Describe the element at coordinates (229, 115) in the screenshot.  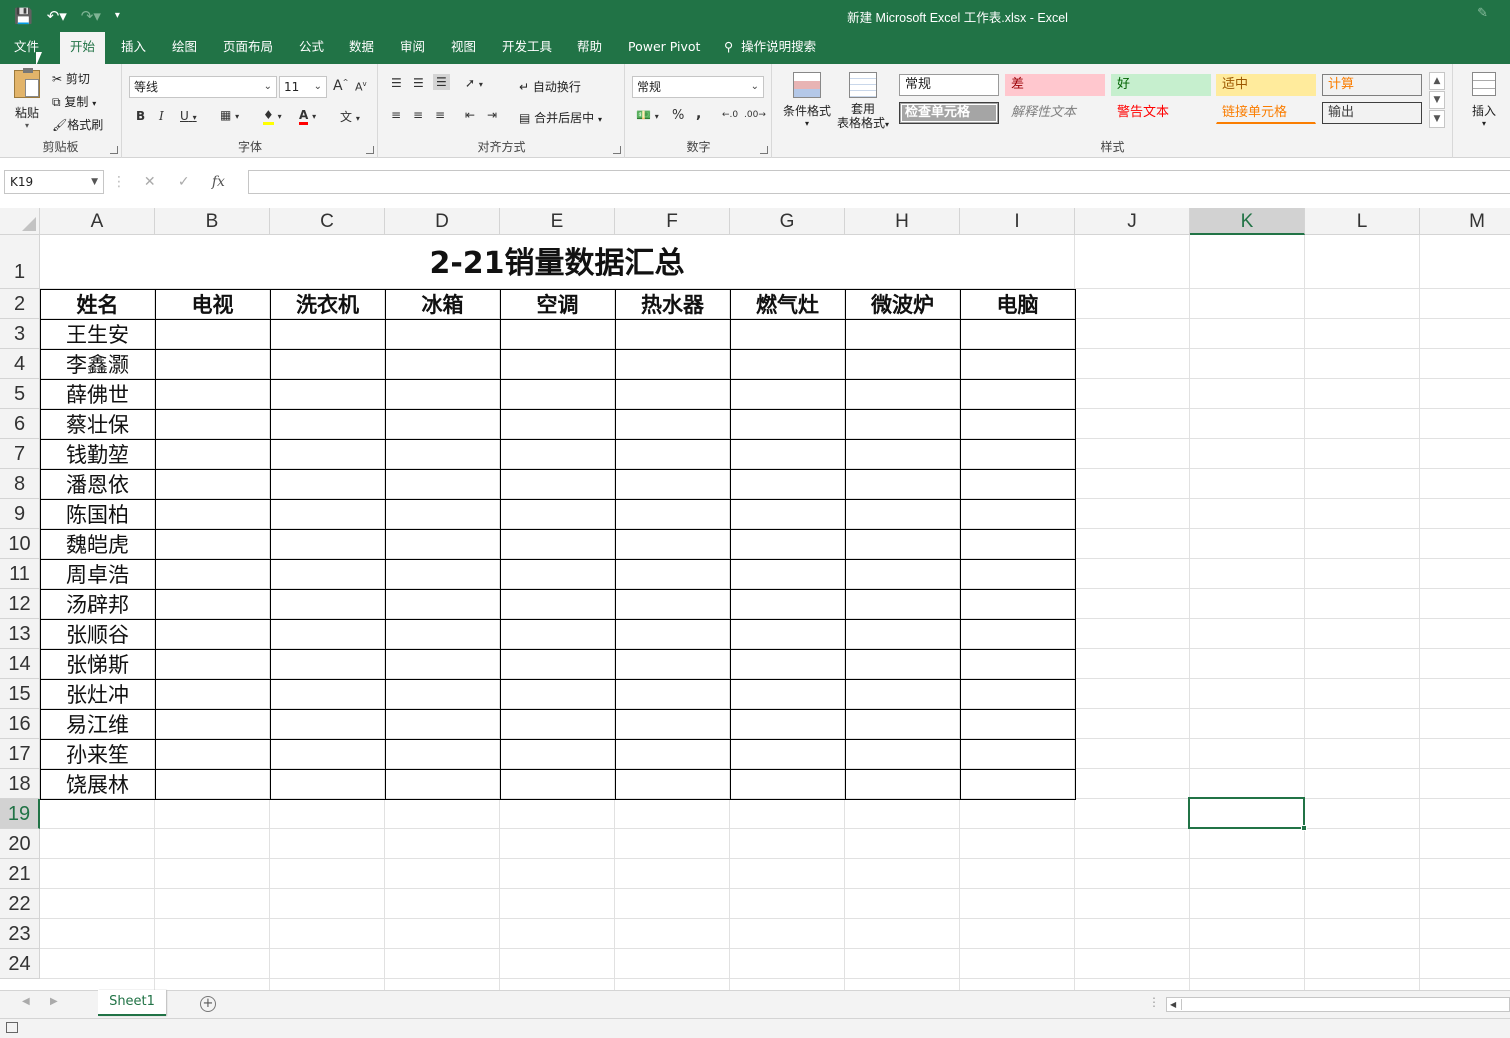
I see `borders-button: ▦ ▾` at that location.